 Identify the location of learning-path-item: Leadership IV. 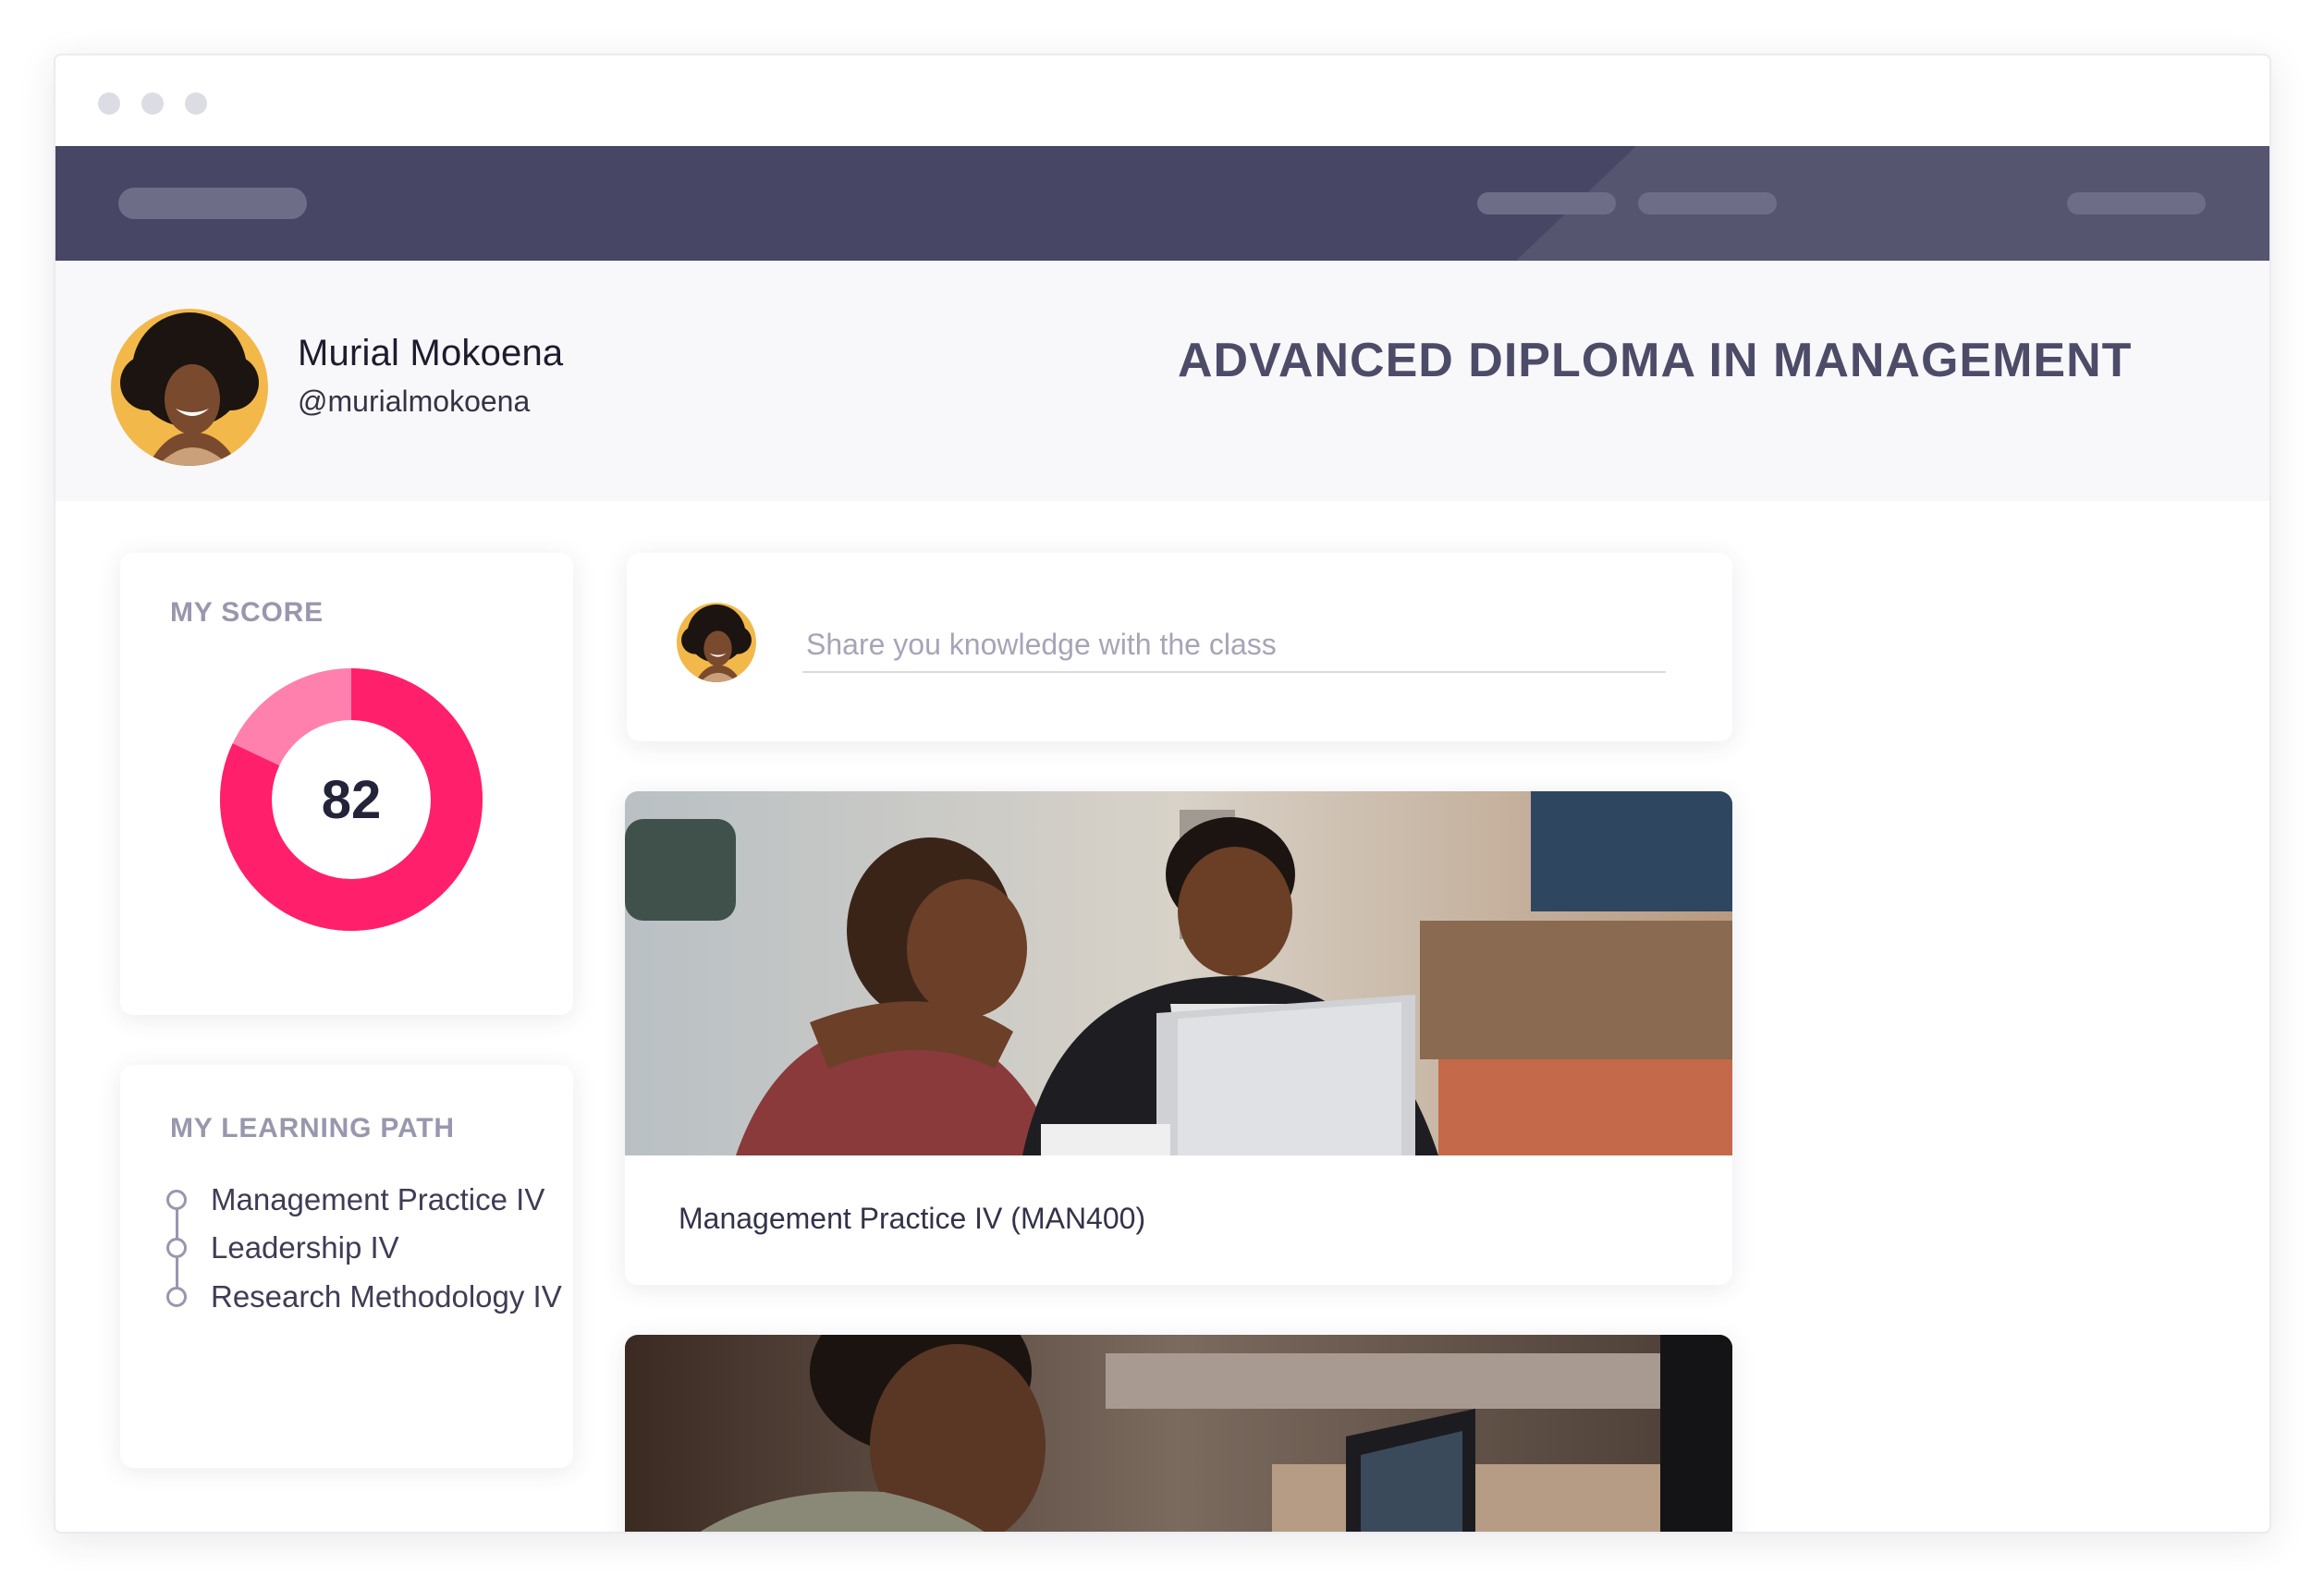
(282, 1247).